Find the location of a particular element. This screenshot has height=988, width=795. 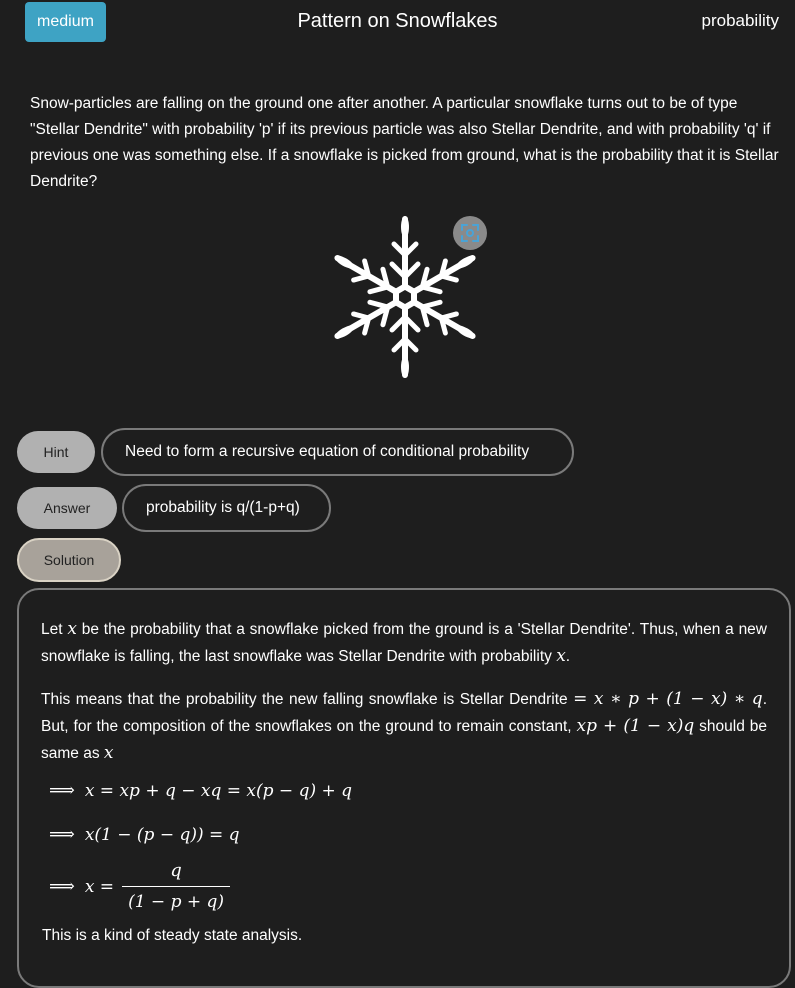

solution-text: . is located at coordinates (568, 656).